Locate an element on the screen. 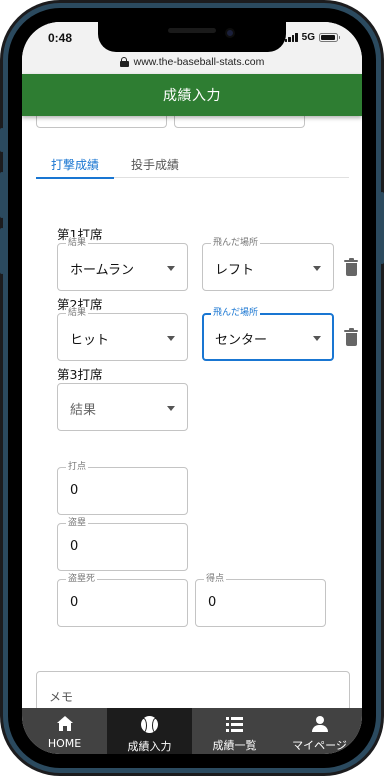  tab-bar: 打撃成績 投手成績 is located at coordinates (192, 164).